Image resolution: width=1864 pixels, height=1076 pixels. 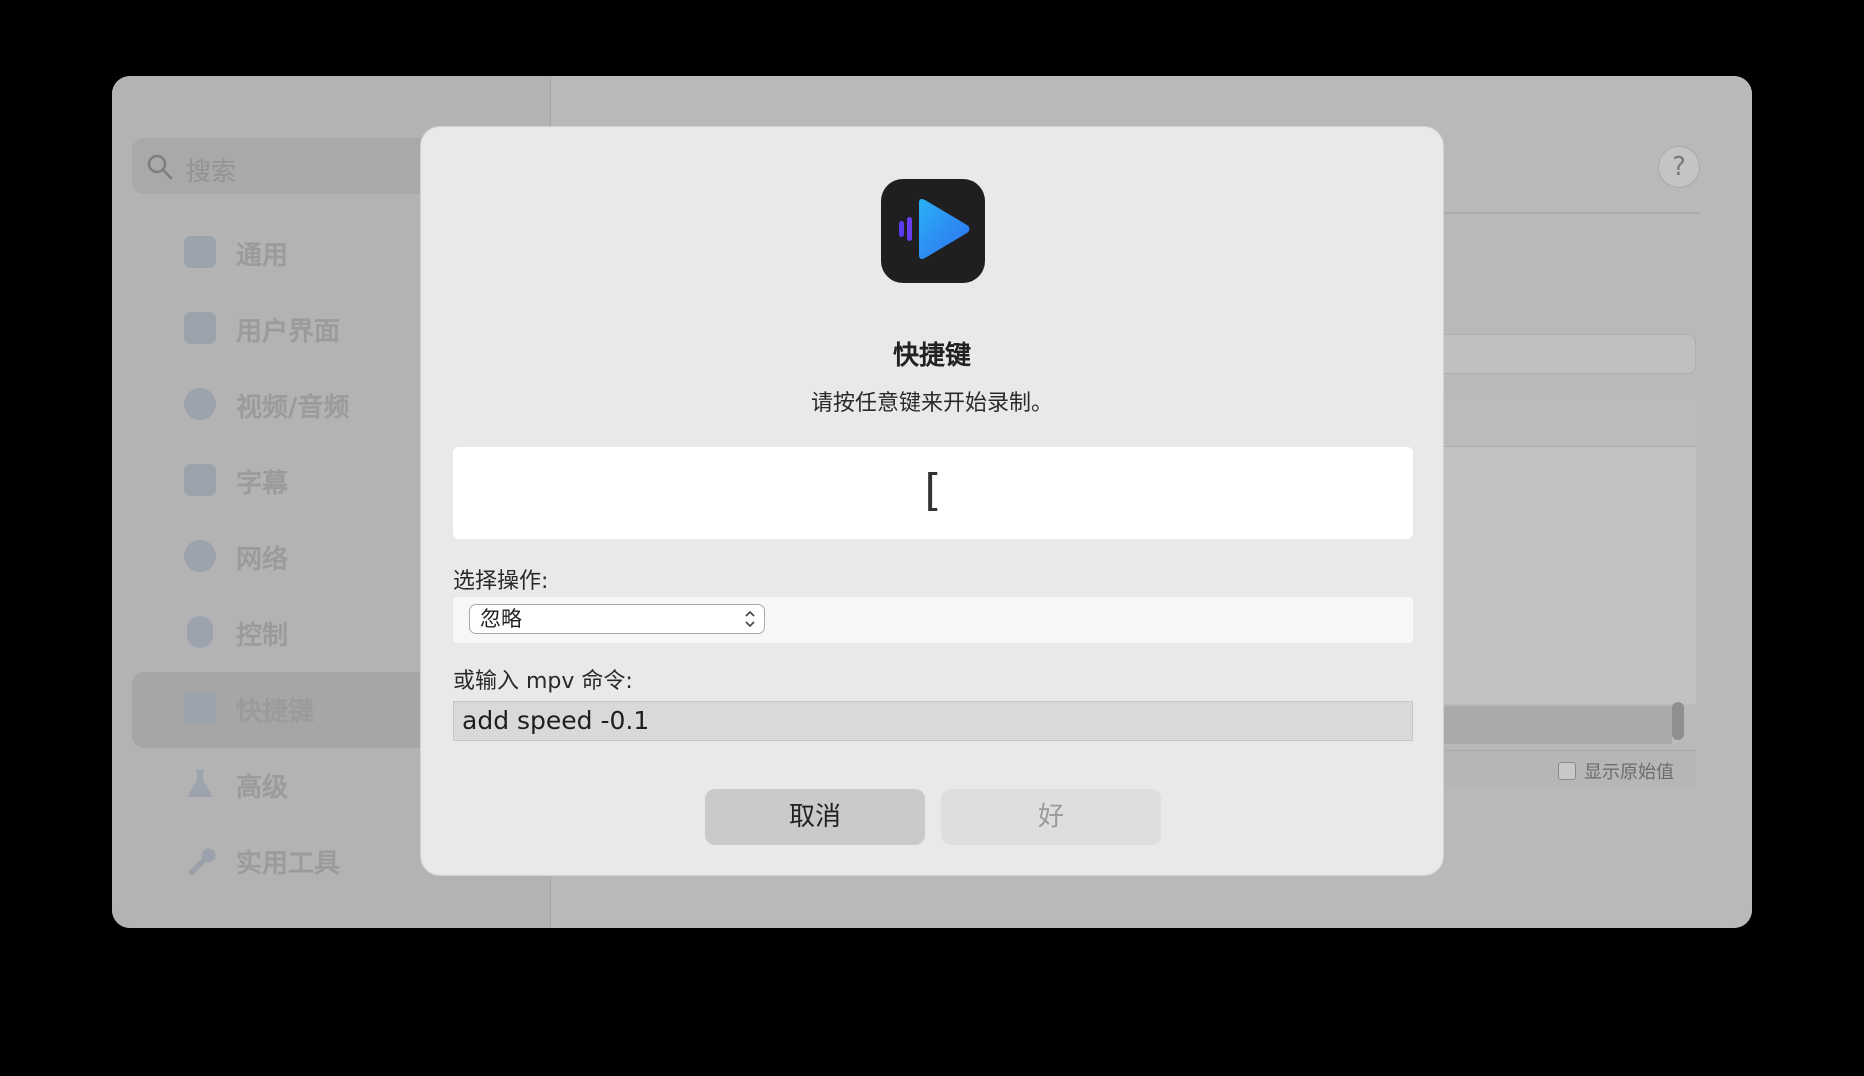 What do you see at coordinates (1679, 167) in the screenshot?
I see `help-button: ?` at bounding box center [1679, 167].